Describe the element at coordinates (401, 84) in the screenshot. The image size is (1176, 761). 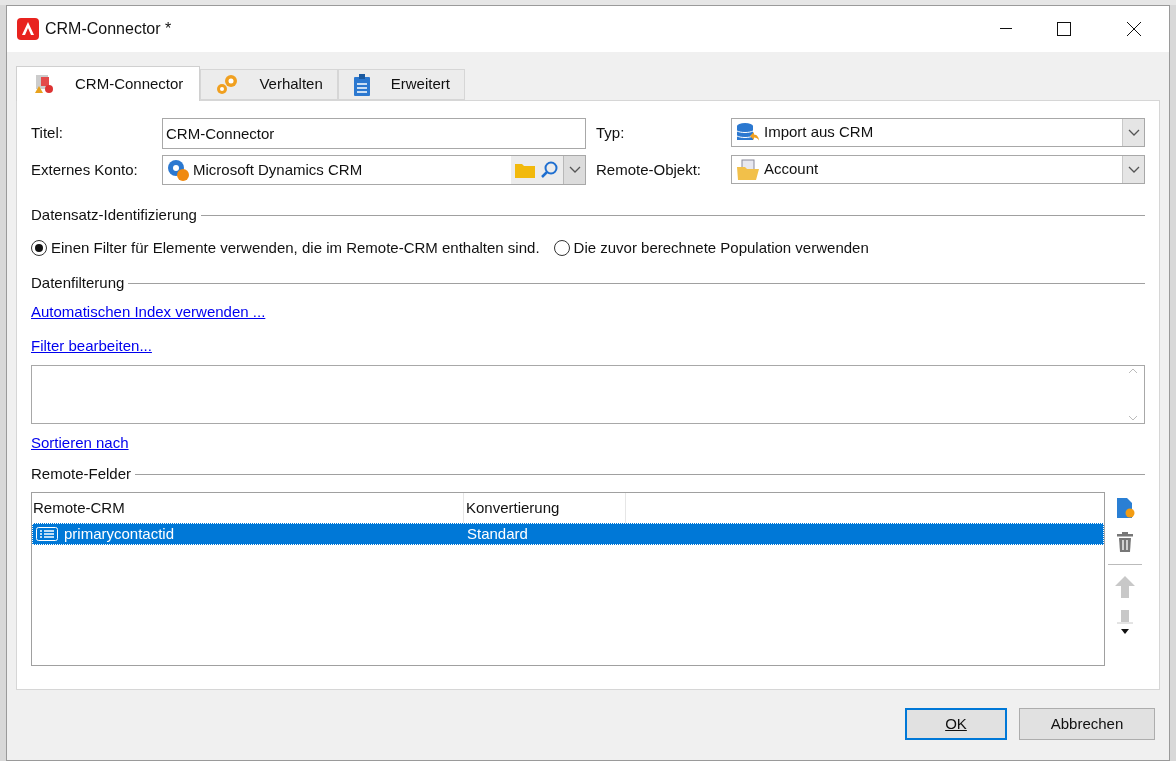
I see `tab: Erweitert` at that location.